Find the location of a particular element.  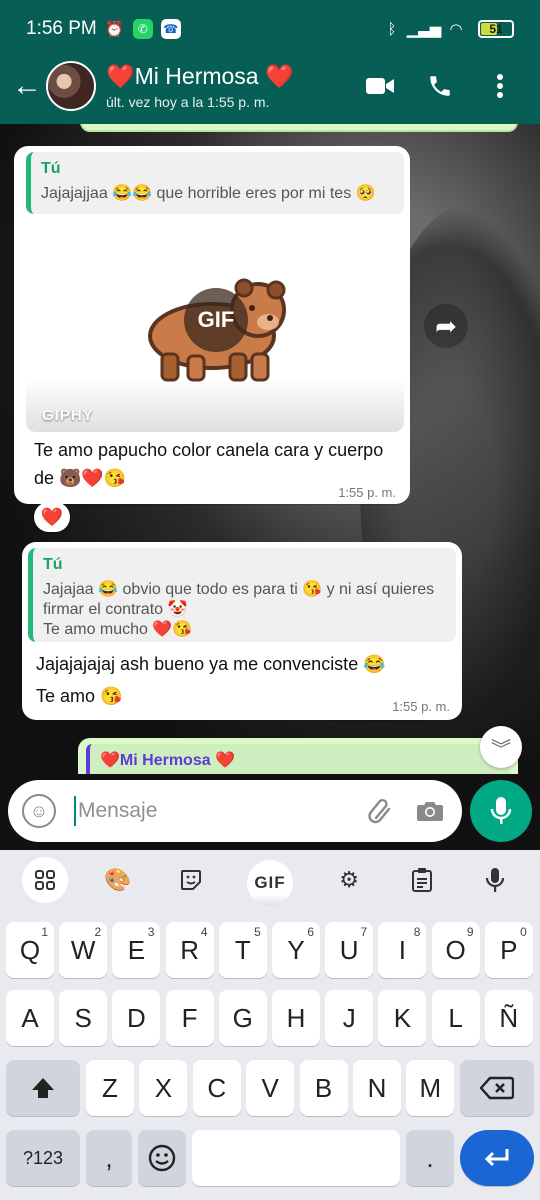

video-call-icon is located at coordinates (380, 86).